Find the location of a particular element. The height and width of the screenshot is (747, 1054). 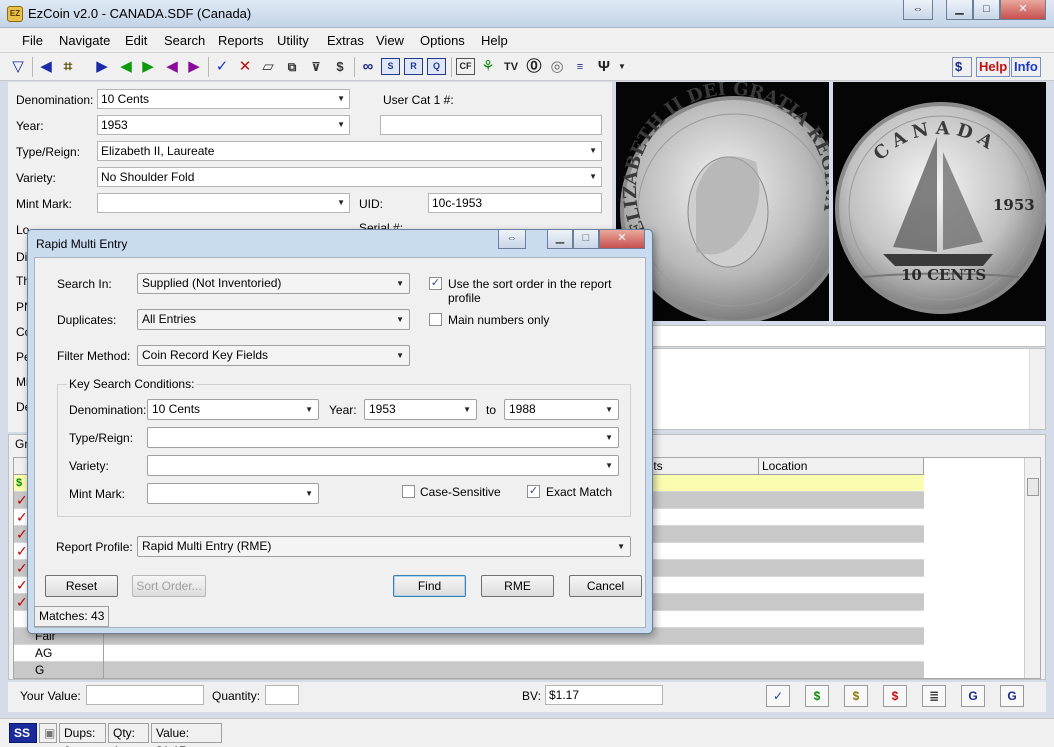

tree-icon: ⚘ is located at coordinates (488, 67).